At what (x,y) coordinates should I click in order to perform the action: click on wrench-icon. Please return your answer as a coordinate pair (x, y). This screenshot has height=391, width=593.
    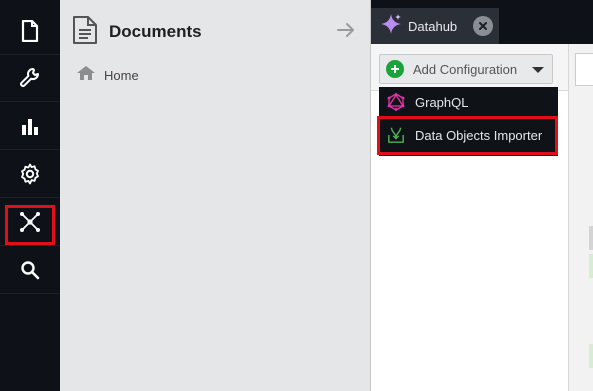
    Looking at the image, I should click on (30, 78).